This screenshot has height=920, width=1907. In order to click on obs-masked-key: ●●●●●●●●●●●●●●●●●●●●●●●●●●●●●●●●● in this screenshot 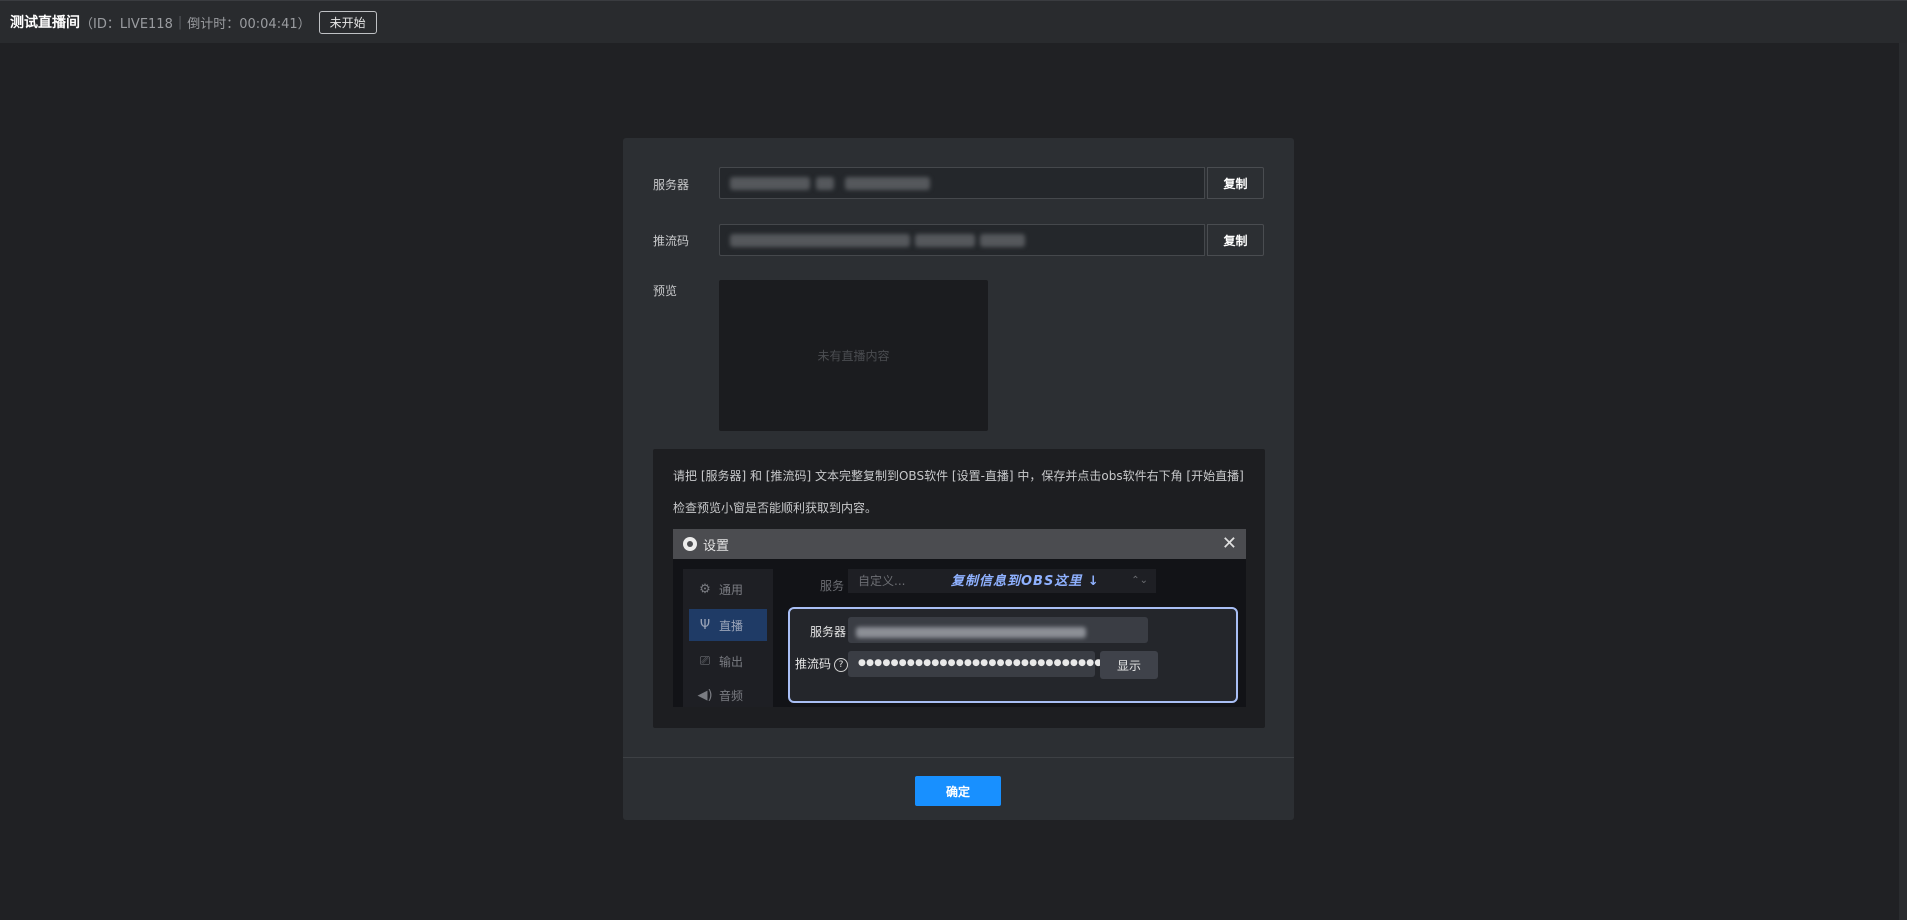, I will do `click(993, 663)`.